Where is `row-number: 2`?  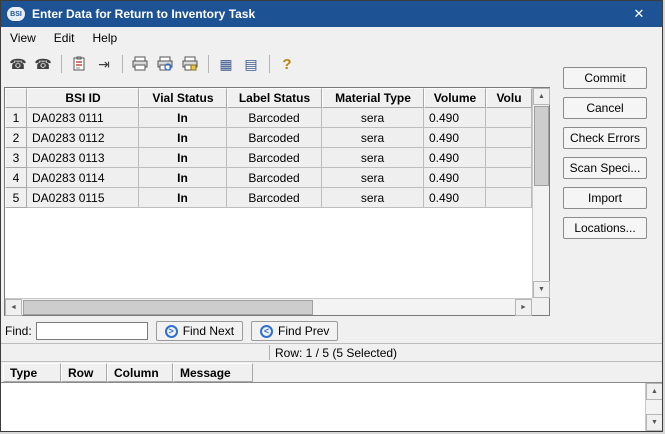
row-number: 2 is located at coordinates (16, 138).